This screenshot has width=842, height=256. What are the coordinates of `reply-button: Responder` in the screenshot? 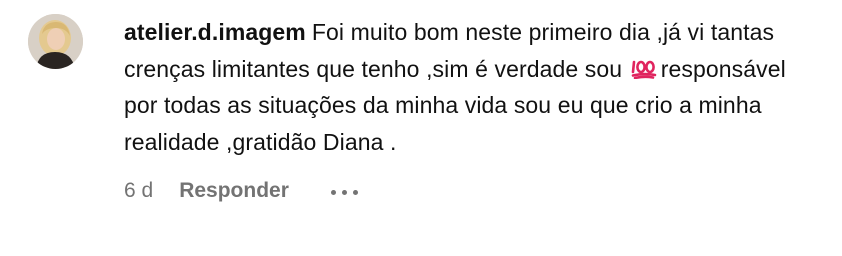 It's located at (234, 191).